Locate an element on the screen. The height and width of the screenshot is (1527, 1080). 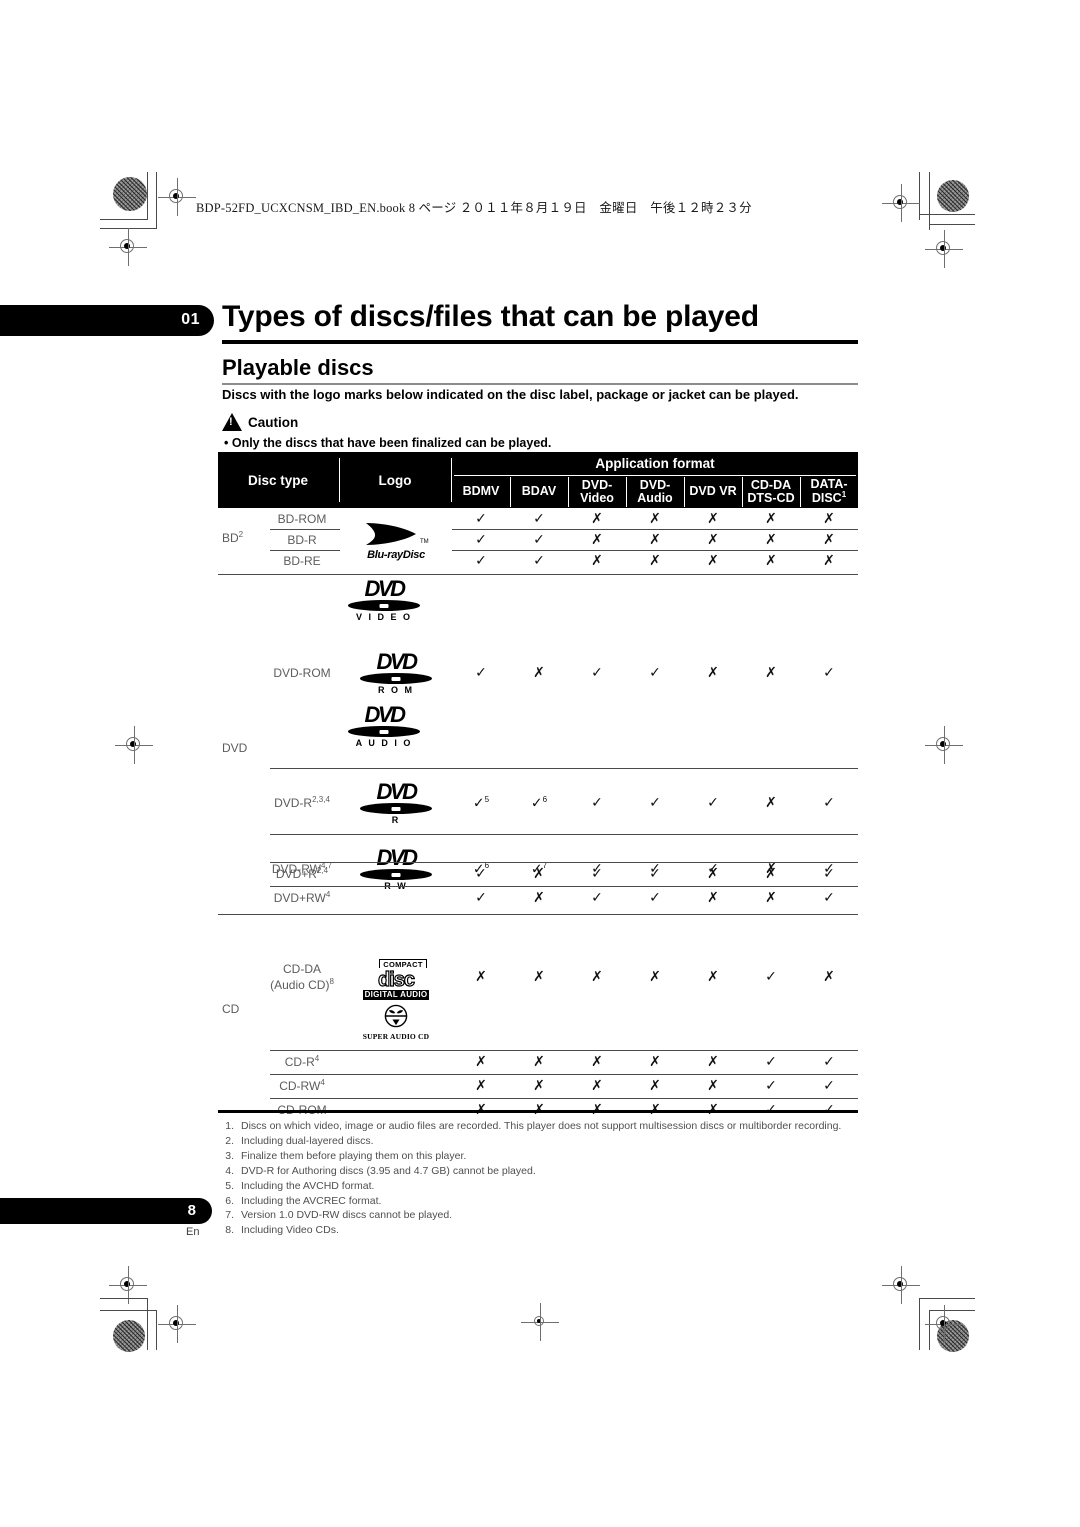
registration-mark-bottom-right is located at coordinates (944, 1324).